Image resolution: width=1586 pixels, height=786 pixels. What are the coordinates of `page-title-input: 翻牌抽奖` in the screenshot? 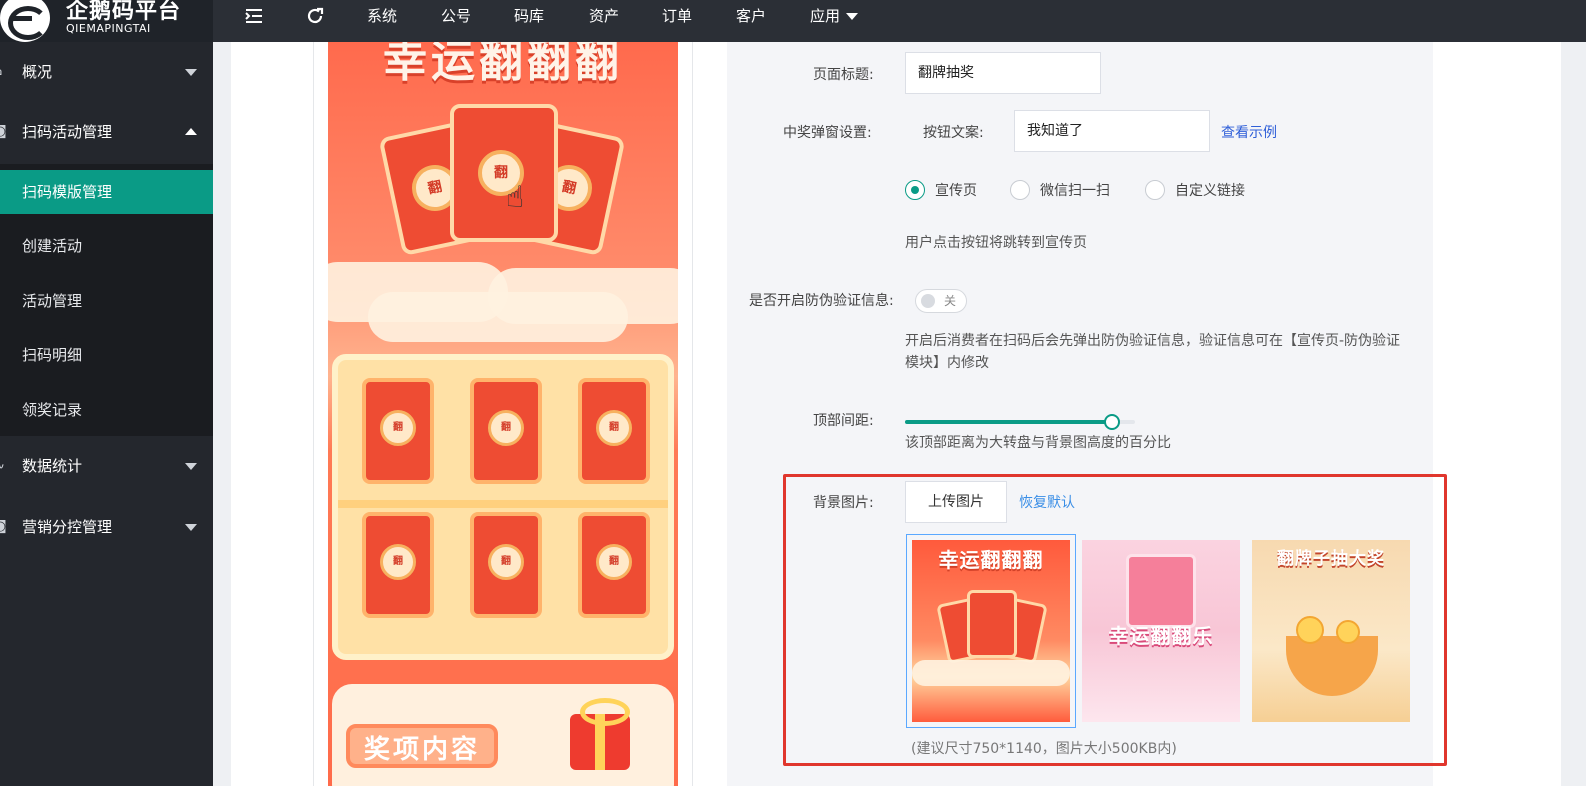 It's located at (1003, 73).